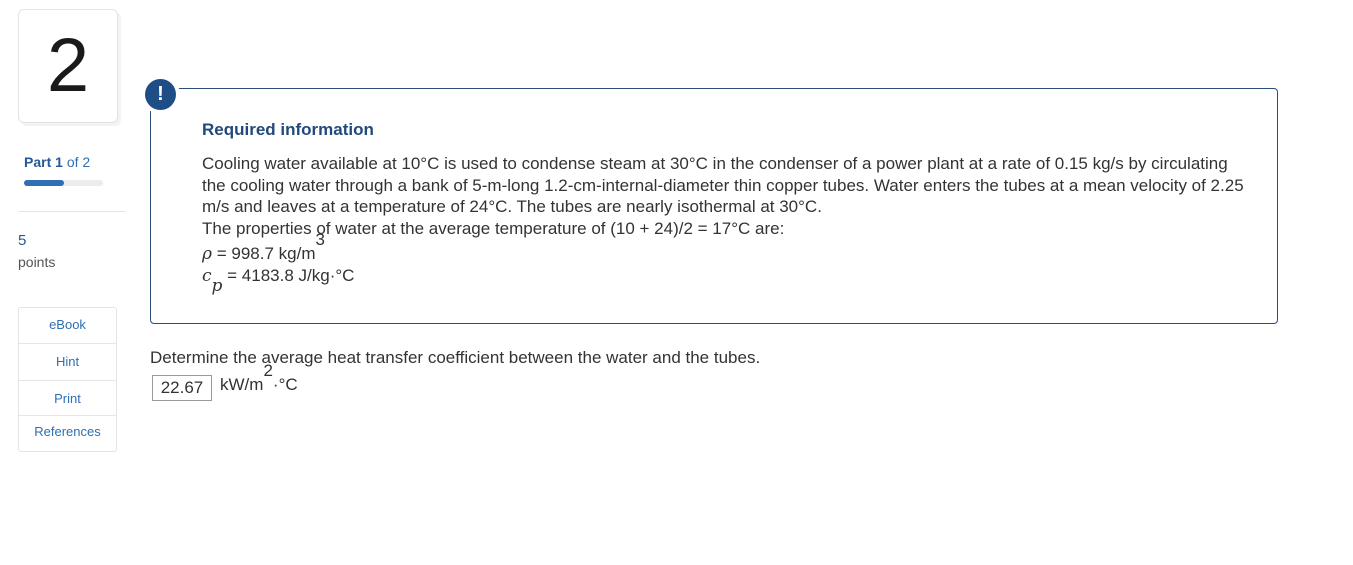 Image resolution: width=1353 pixels, height=565 pixels. What do you see at coordinates (268, 370) in the screenshot?
I see `unit-exponent: 2` at bounding box center [268, 370].